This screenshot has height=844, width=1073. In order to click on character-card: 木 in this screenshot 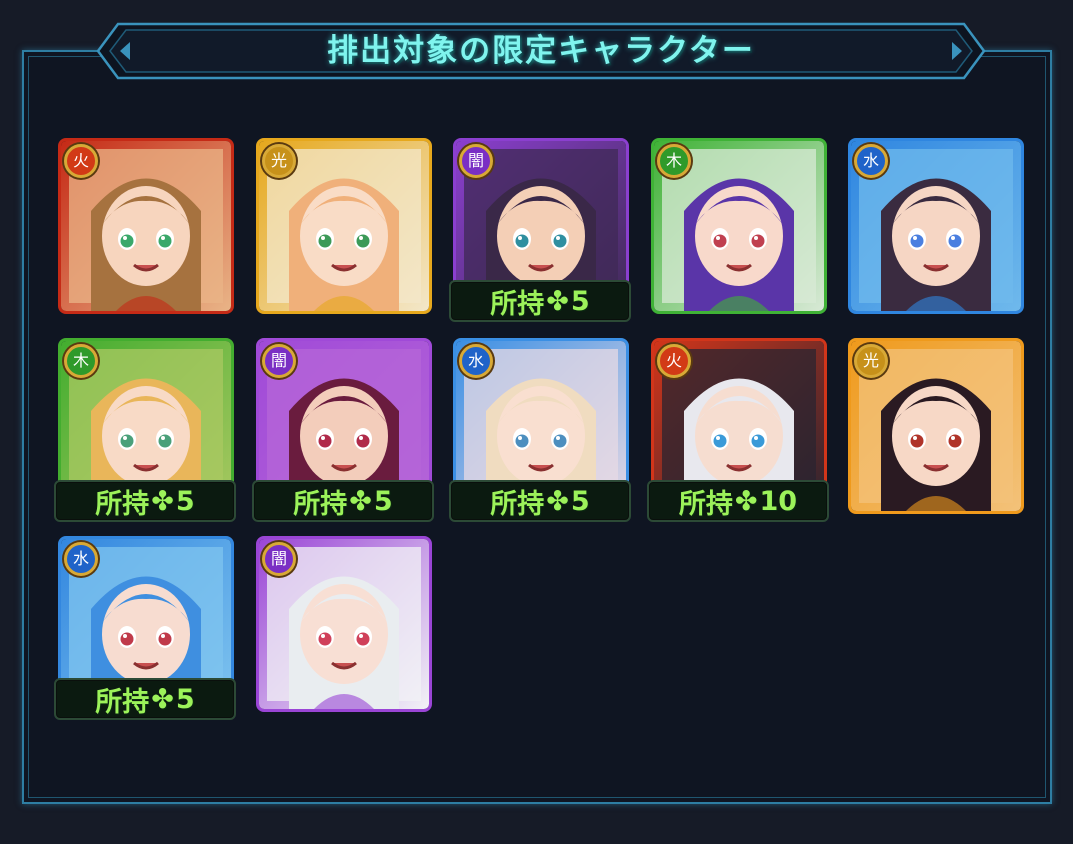, I will do `click(739, 226)`.